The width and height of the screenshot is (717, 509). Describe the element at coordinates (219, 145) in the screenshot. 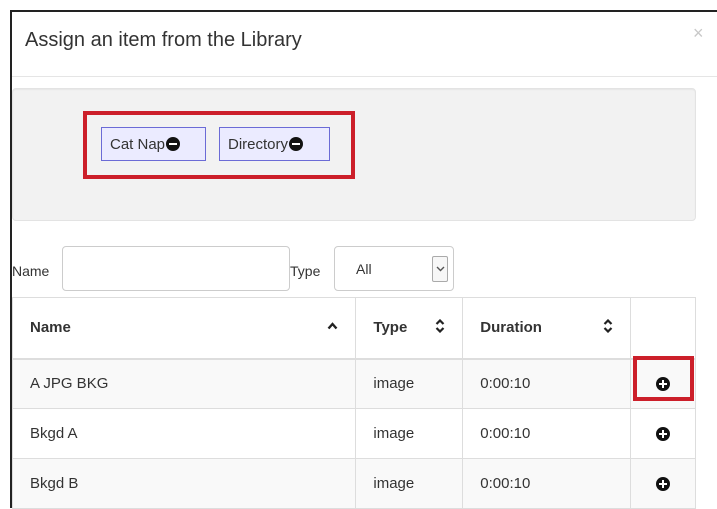

I see `highlight-box-tags` at that location.